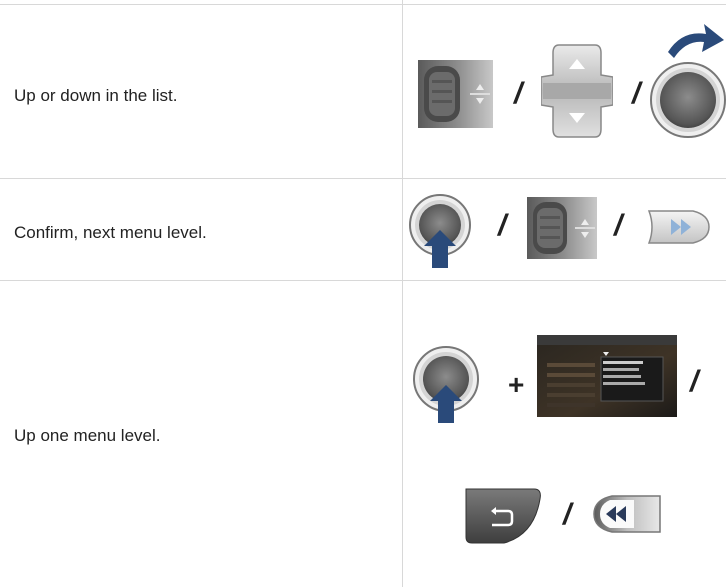 The image size is (726, 587). Describe the element at coordinates (96, 95) in the screenshot. I see `row-description: Up or down in the list.` at that location.